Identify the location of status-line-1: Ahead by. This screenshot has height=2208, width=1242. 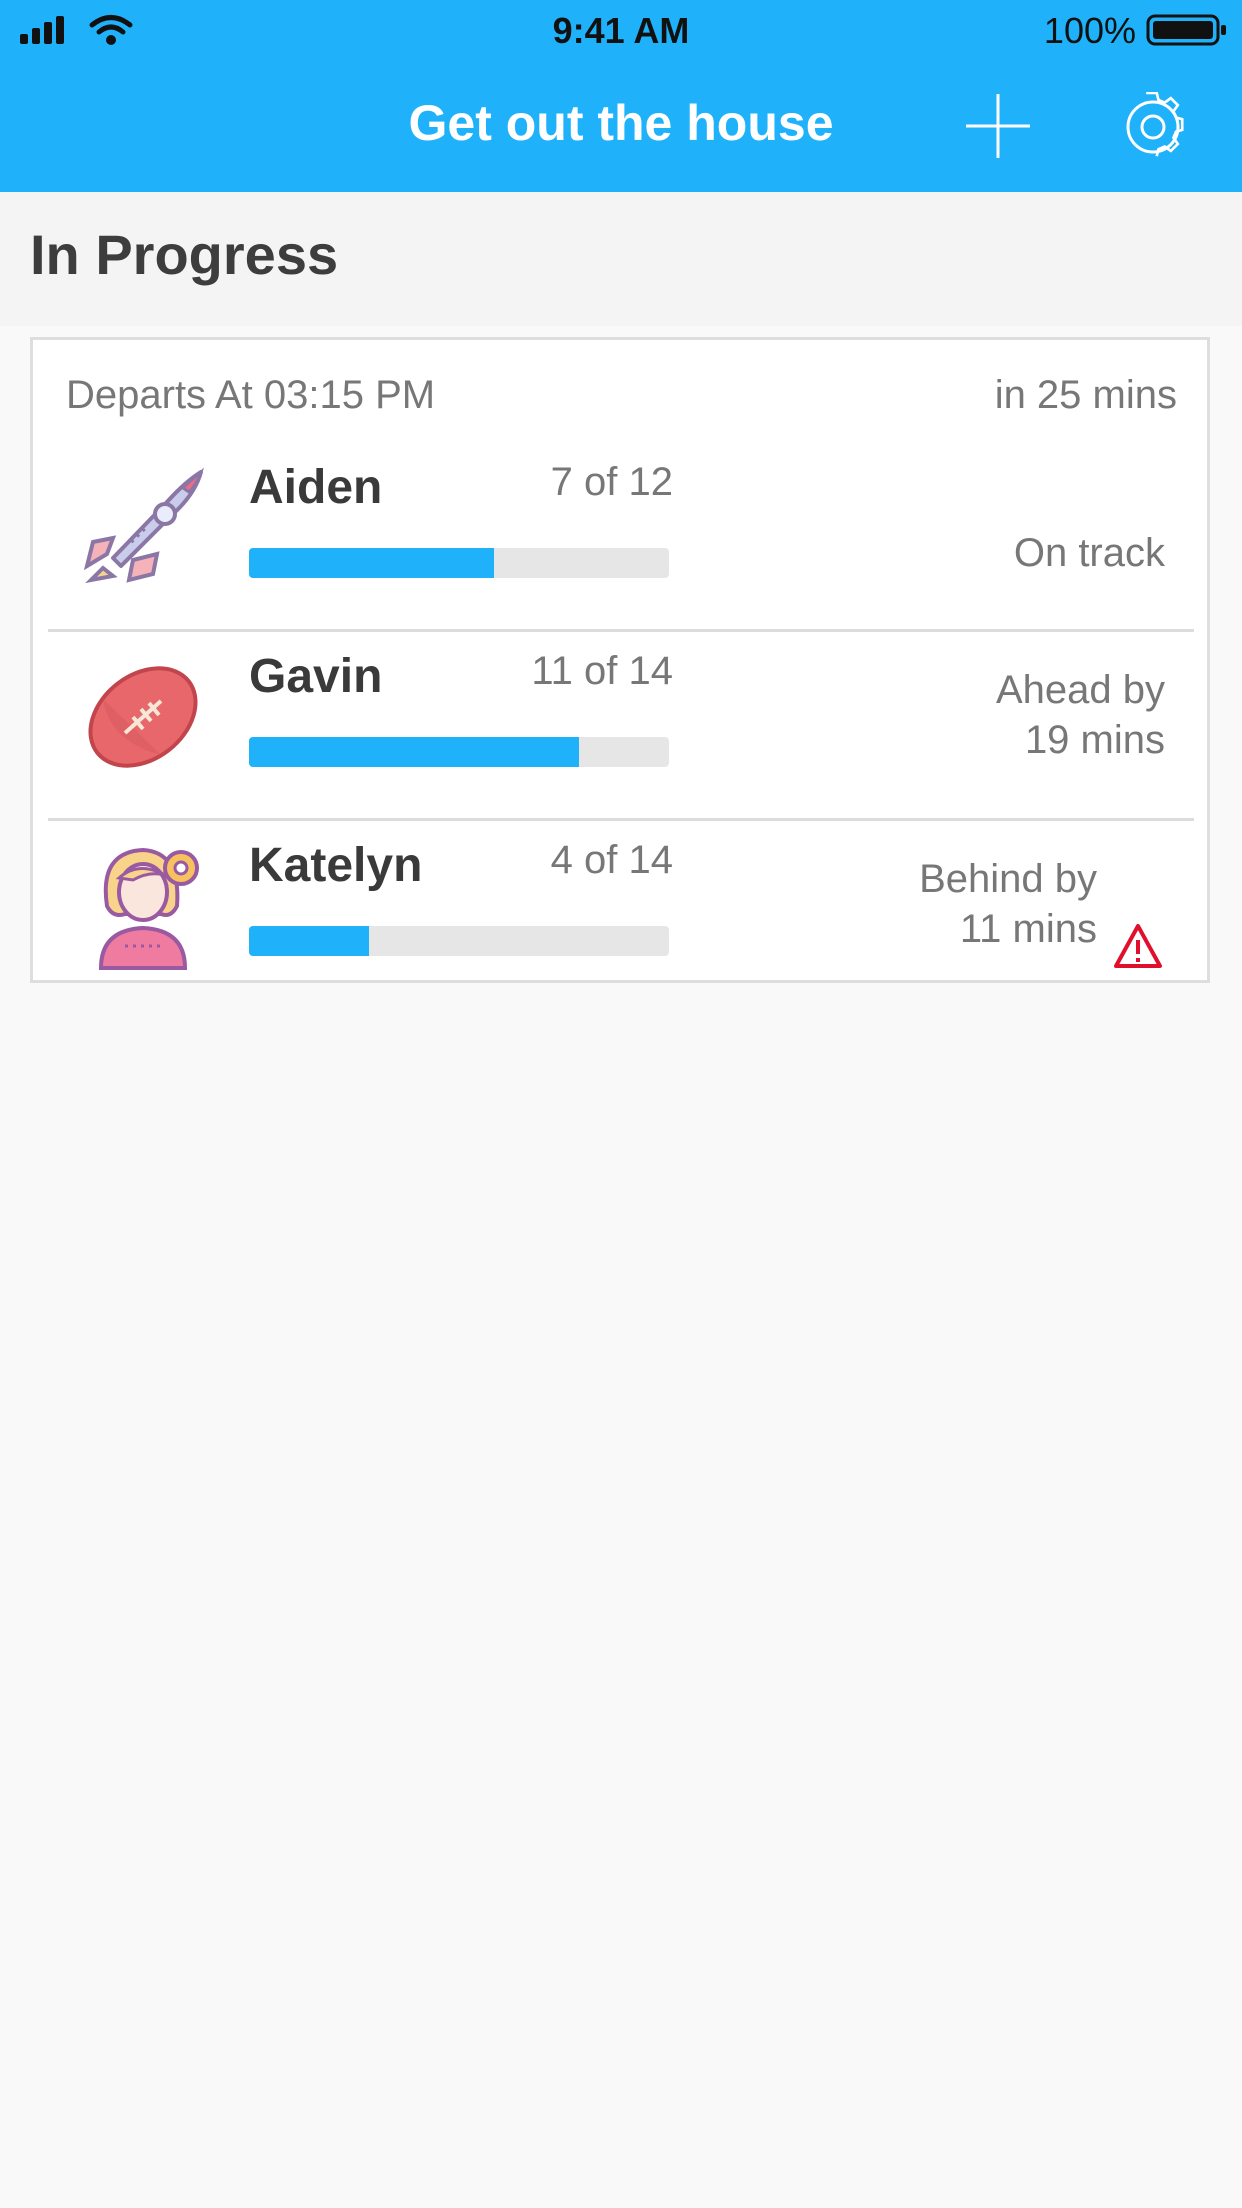
(1080, 690).